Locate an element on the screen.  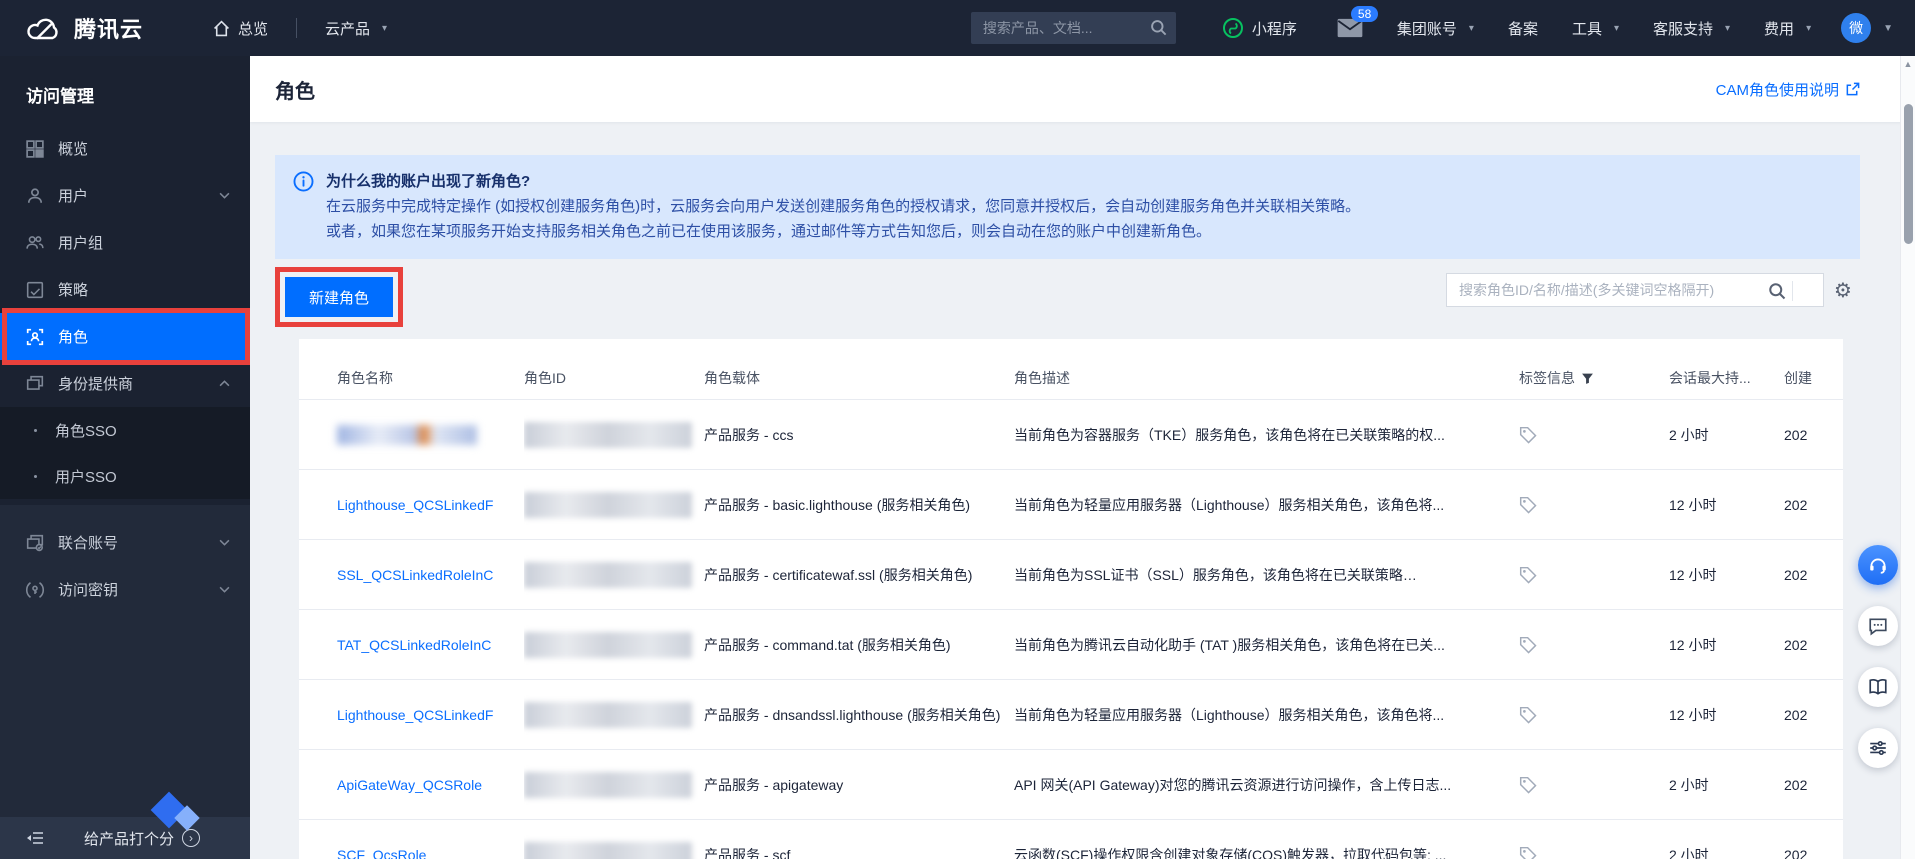
scroll-up-arrow: ▲ is located at coordinates (1908, 64).